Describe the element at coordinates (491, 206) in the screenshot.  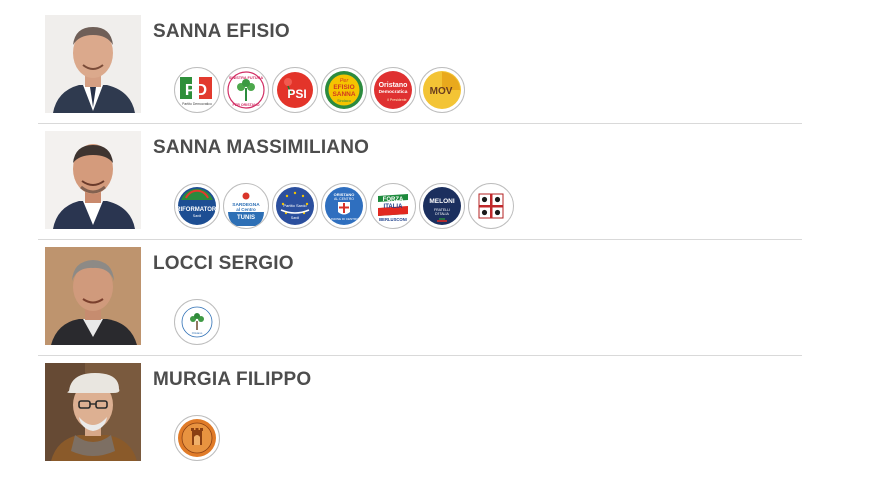
I see `quattro-mori-logo-icon` at that location.